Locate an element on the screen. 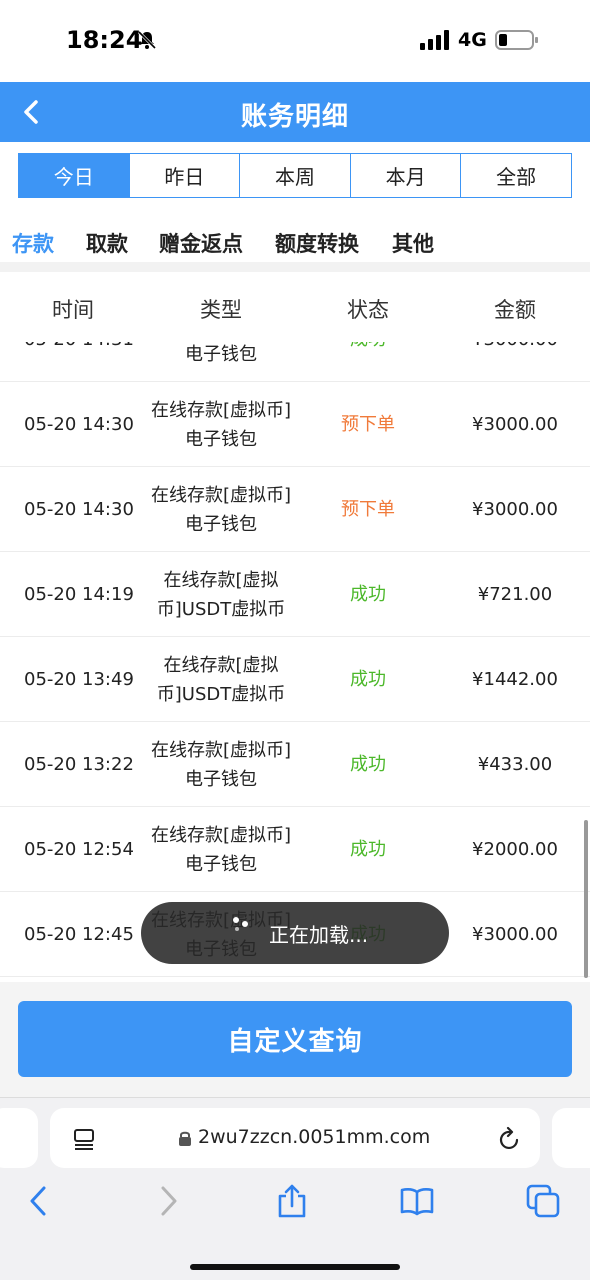 The image size is (590, 1280). address-bar: 2wu7zzcn.0051mm.com is located at coordinates (295, 1138).